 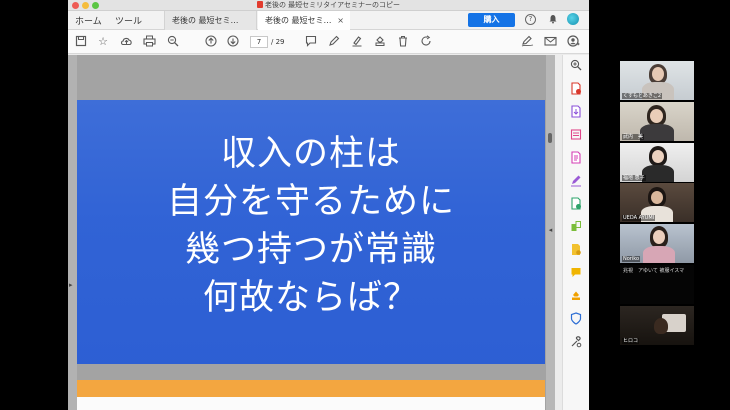 I want to click on participant-name: 福地 恵子, so click(x=634, y=178).